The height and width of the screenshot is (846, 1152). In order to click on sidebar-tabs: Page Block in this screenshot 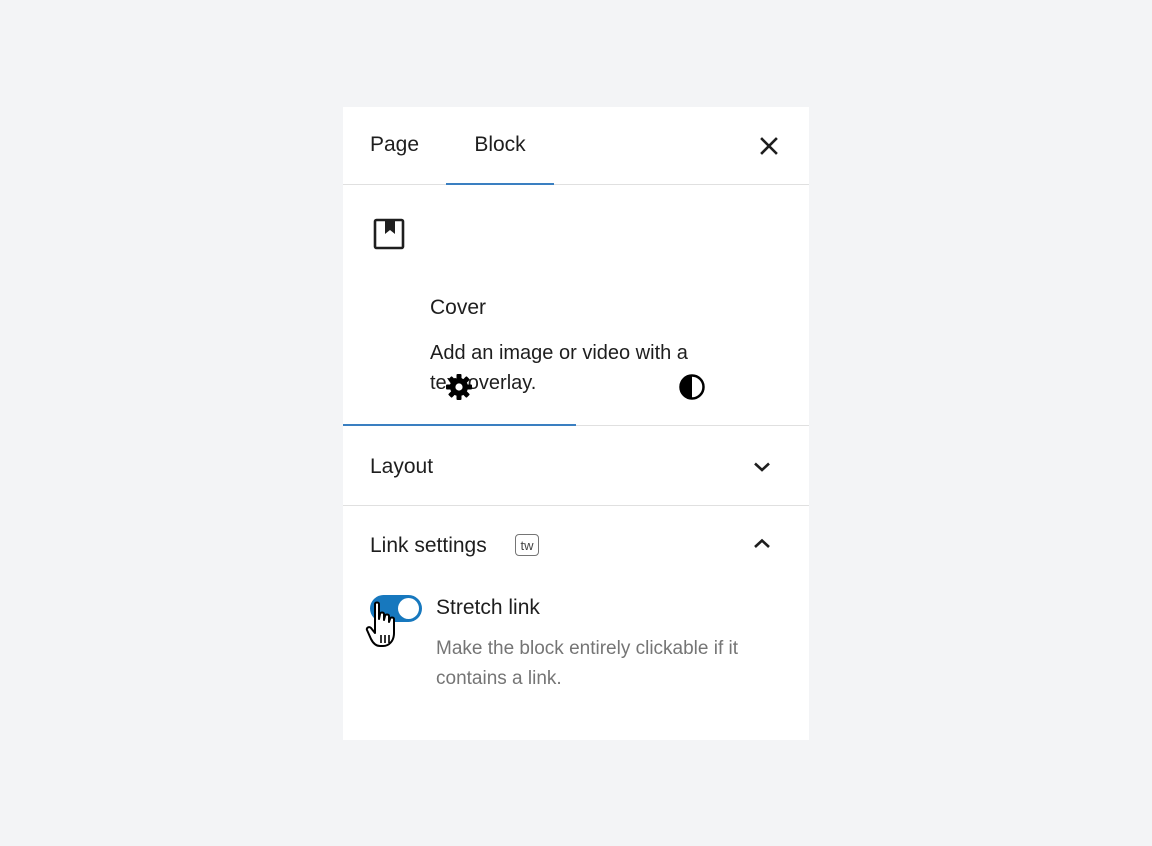, I will do `click(576, 146)`.